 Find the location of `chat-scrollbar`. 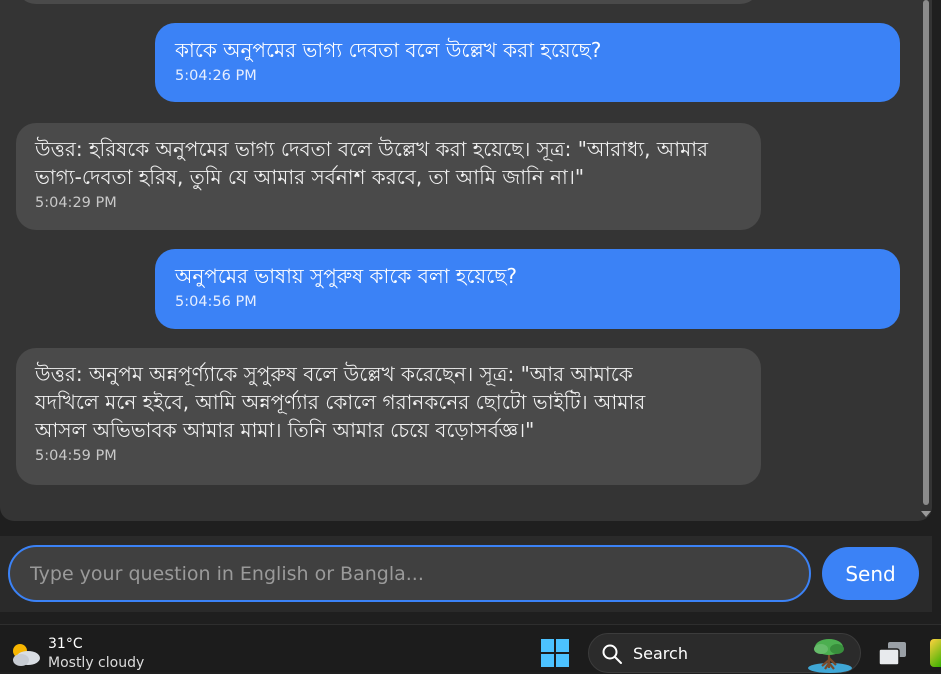

chat-scrollbar is located at coordinates (926, 260).